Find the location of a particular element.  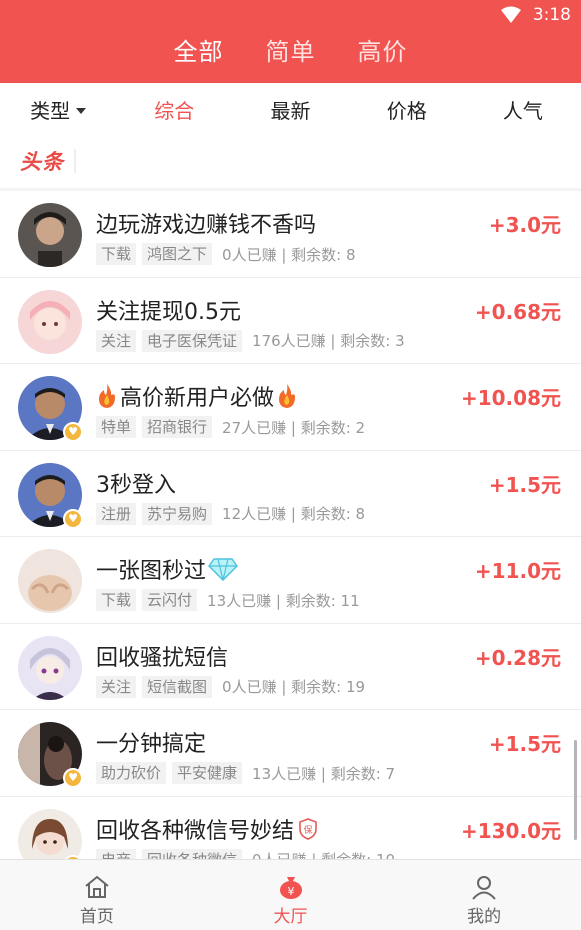

filter-price: 价格 is located at coordinates (407, 109).